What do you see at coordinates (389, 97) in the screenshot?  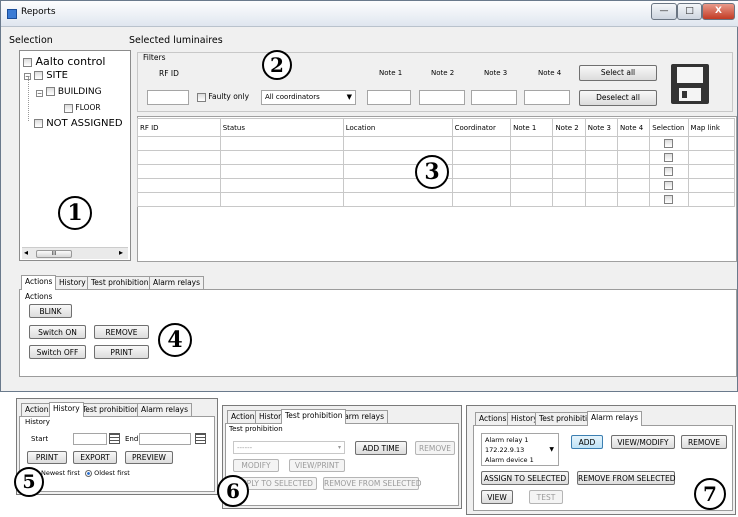 I see `note1-input` at bounding box center [389, 97].